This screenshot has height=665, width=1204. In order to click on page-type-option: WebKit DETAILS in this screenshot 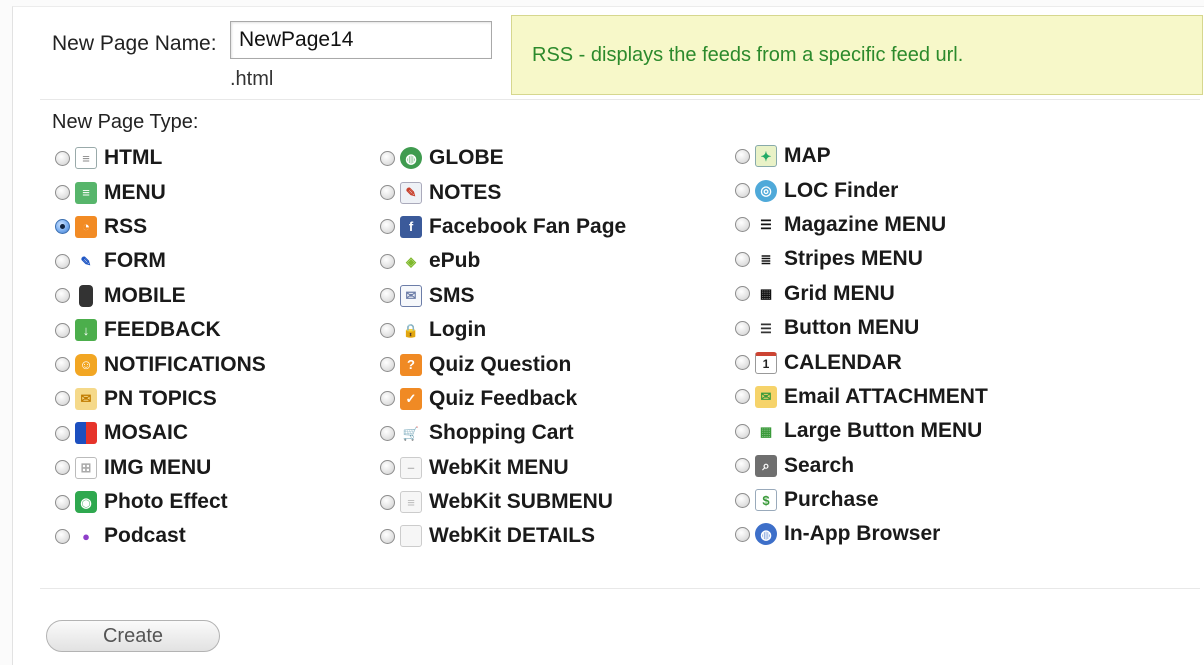, I will do `click(503, 536)`.